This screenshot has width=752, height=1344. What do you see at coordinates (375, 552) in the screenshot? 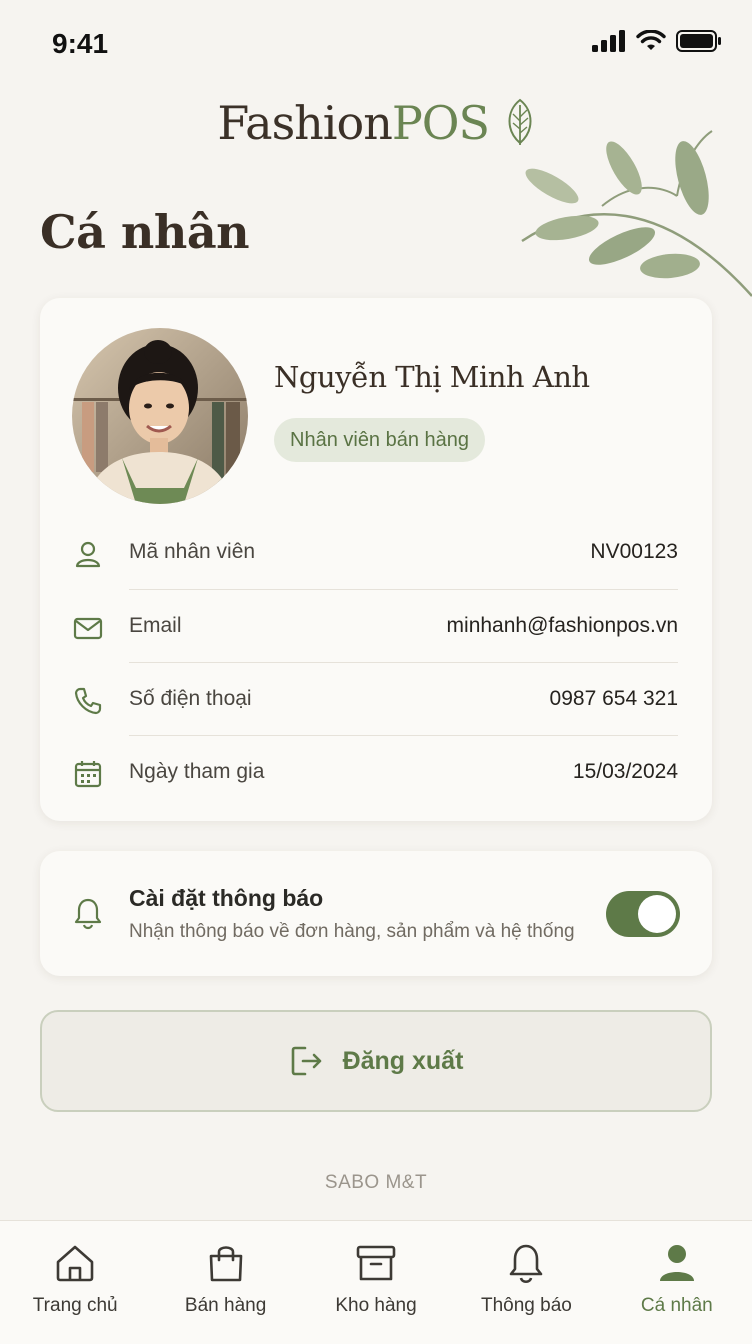
I see `info-row-employee-id: Mã nhân viên NV00123` at bounding box center [375, 552].